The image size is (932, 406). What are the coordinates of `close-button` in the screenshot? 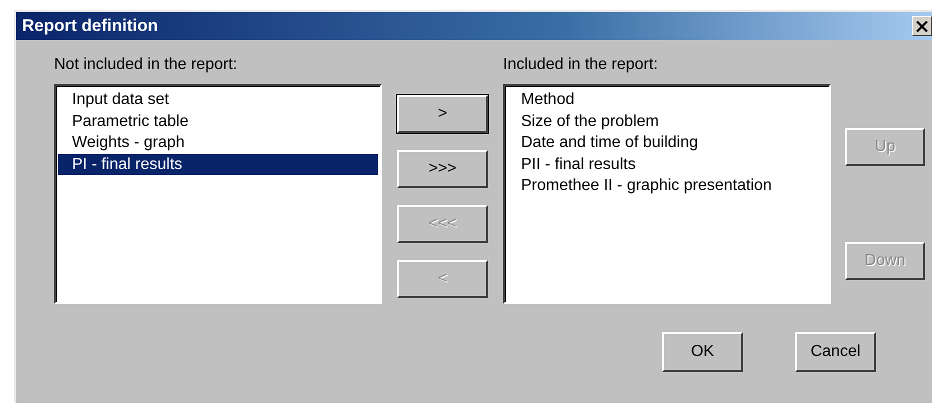 It's located at (922, 26).